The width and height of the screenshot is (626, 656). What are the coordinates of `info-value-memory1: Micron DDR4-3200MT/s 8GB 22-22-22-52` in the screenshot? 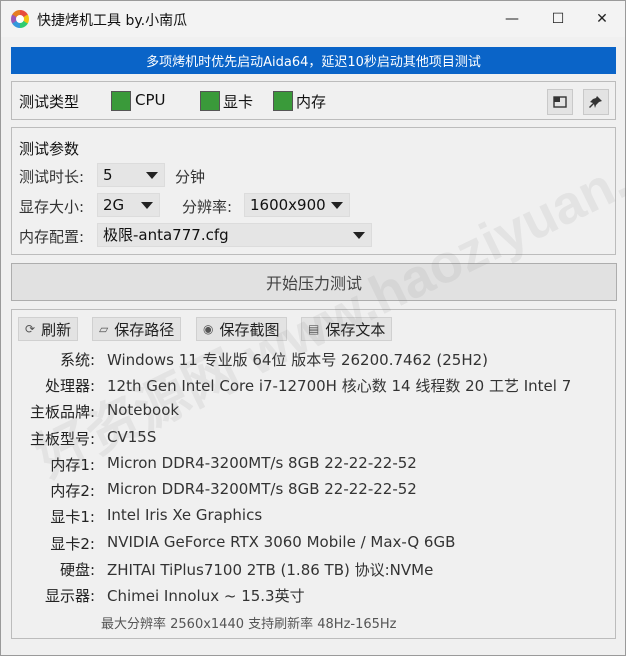 It's located at (262, 463).